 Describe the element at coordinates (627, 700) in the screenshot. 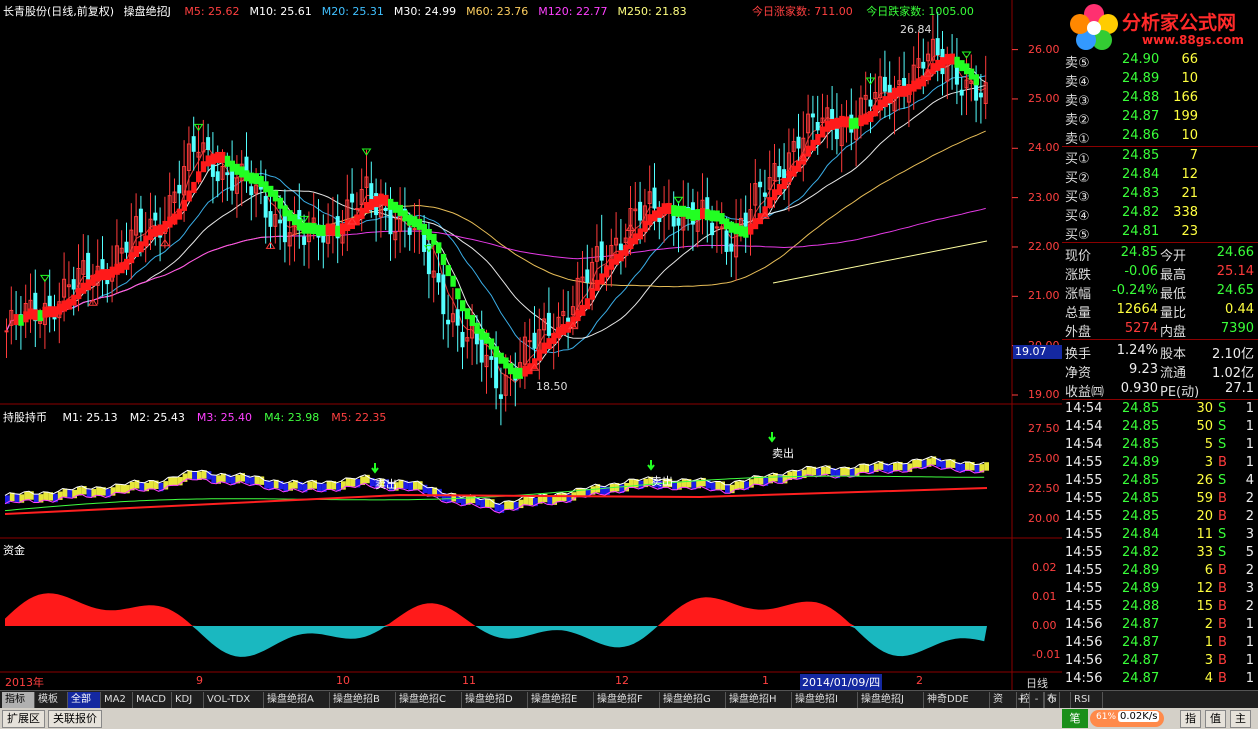

I see `indicator-tab: 操盘绝招F` at that location.